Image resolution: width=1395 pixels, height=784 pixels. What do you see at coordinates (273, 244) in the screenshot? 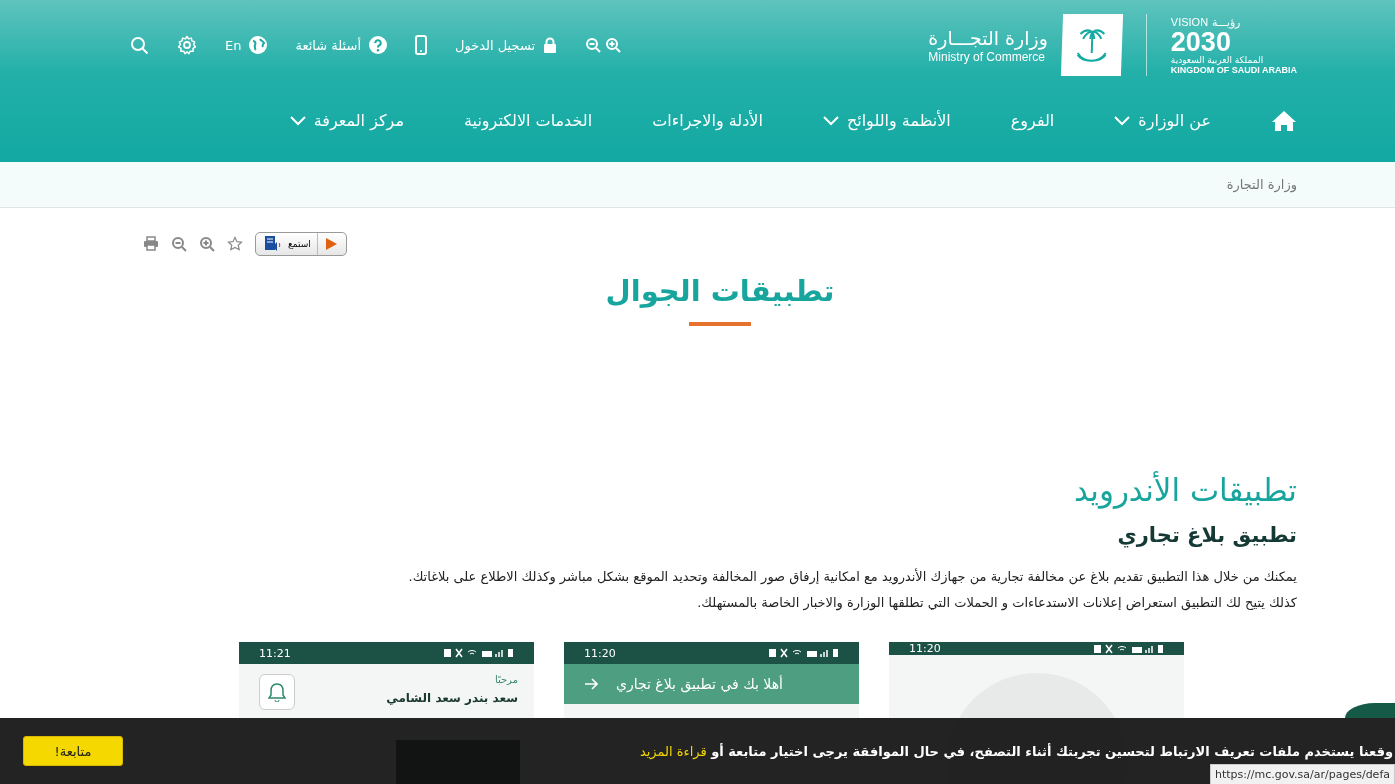
I see `speaker-document-icon` at bounding box center [273, 244].